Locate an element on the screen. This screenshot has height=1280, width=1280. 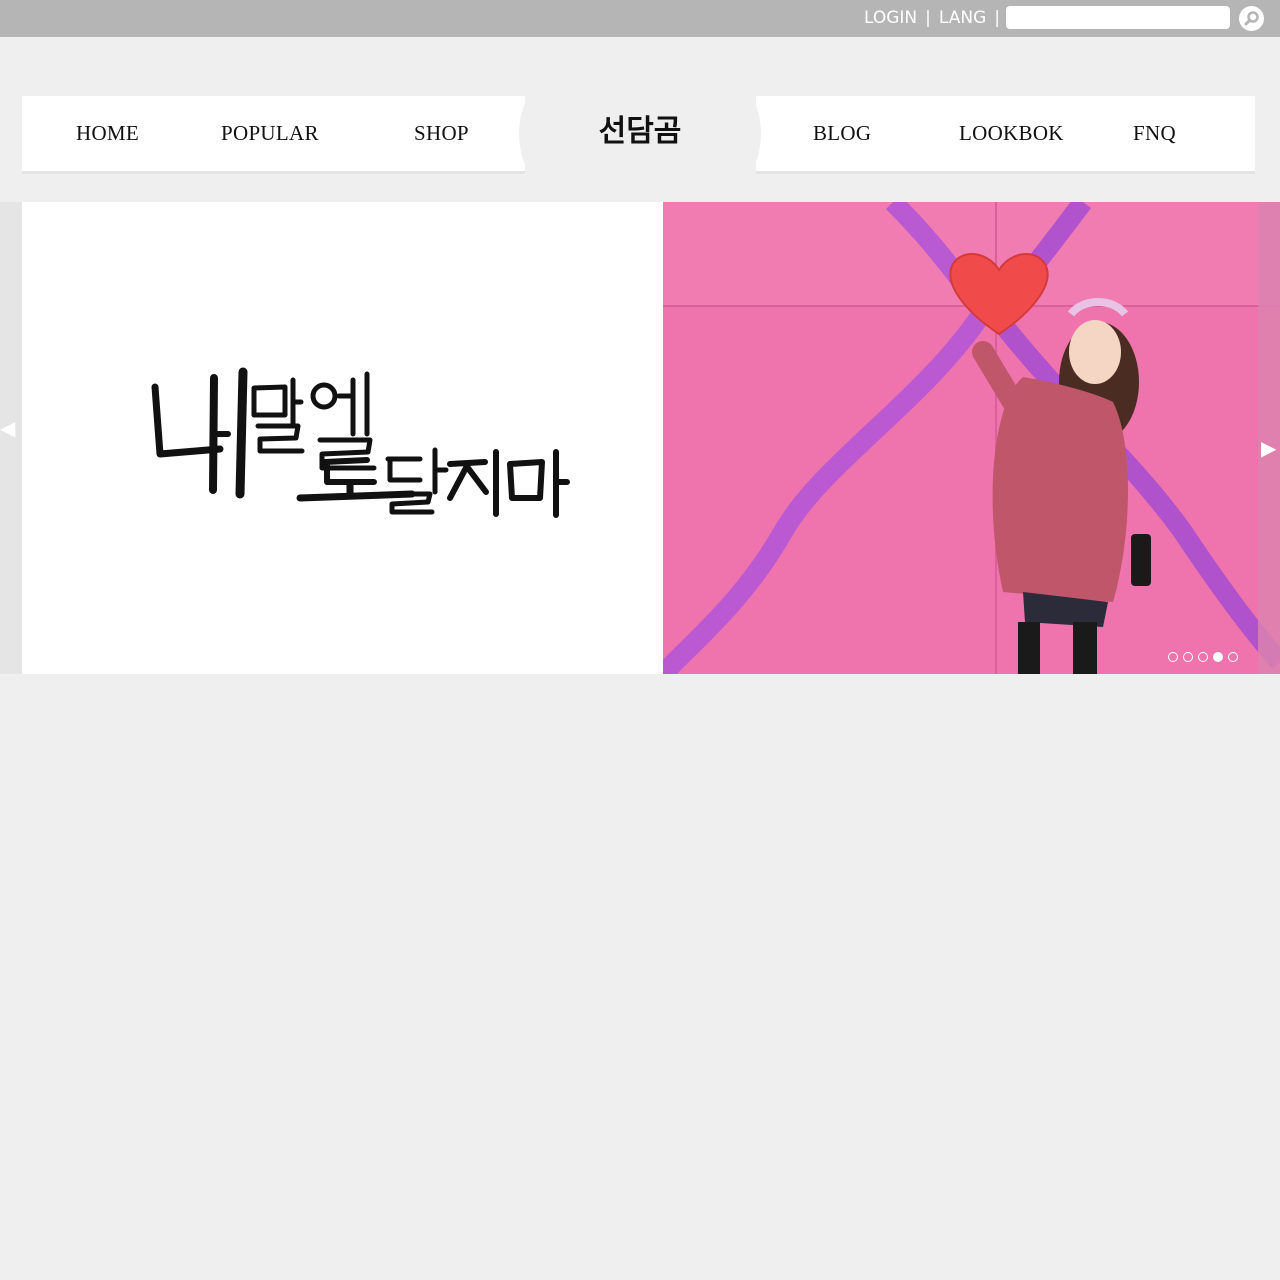
prev-slide-button: ◀ is located at coordinates (7, 428).